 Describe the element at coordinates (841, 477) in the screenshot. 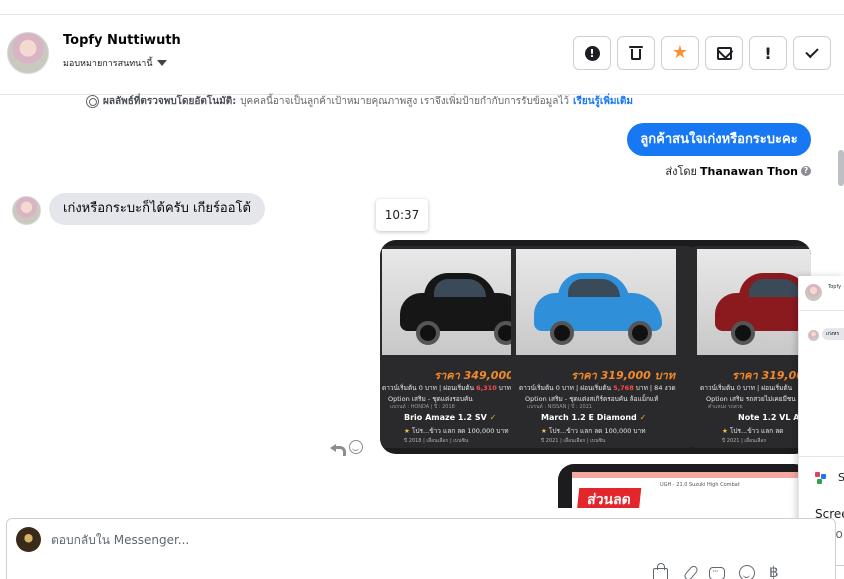

I see `preview-letter: S` at that location.